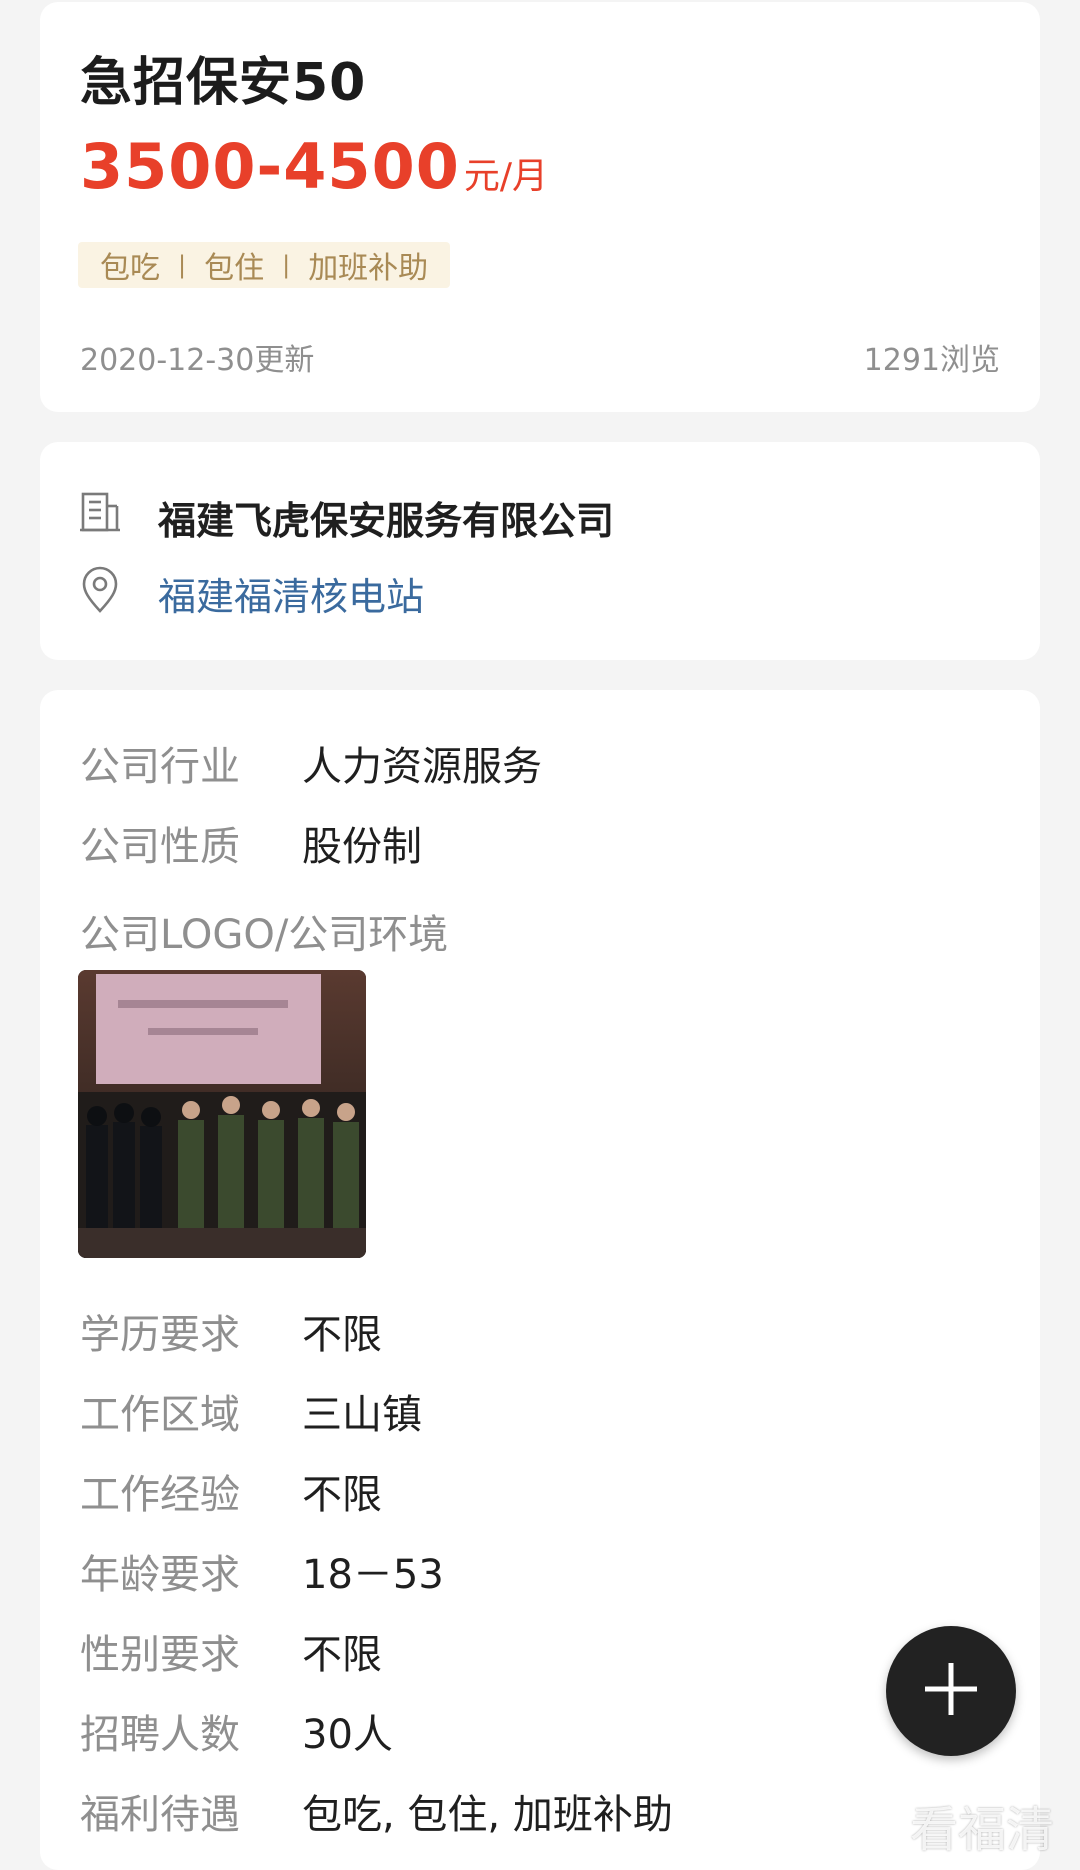 This screenshot has height=1870, width=1080. What do you see at coordinates (130, 268) in the screenshot?
I see `tag: 包吃` at bounding box center [130, 268].